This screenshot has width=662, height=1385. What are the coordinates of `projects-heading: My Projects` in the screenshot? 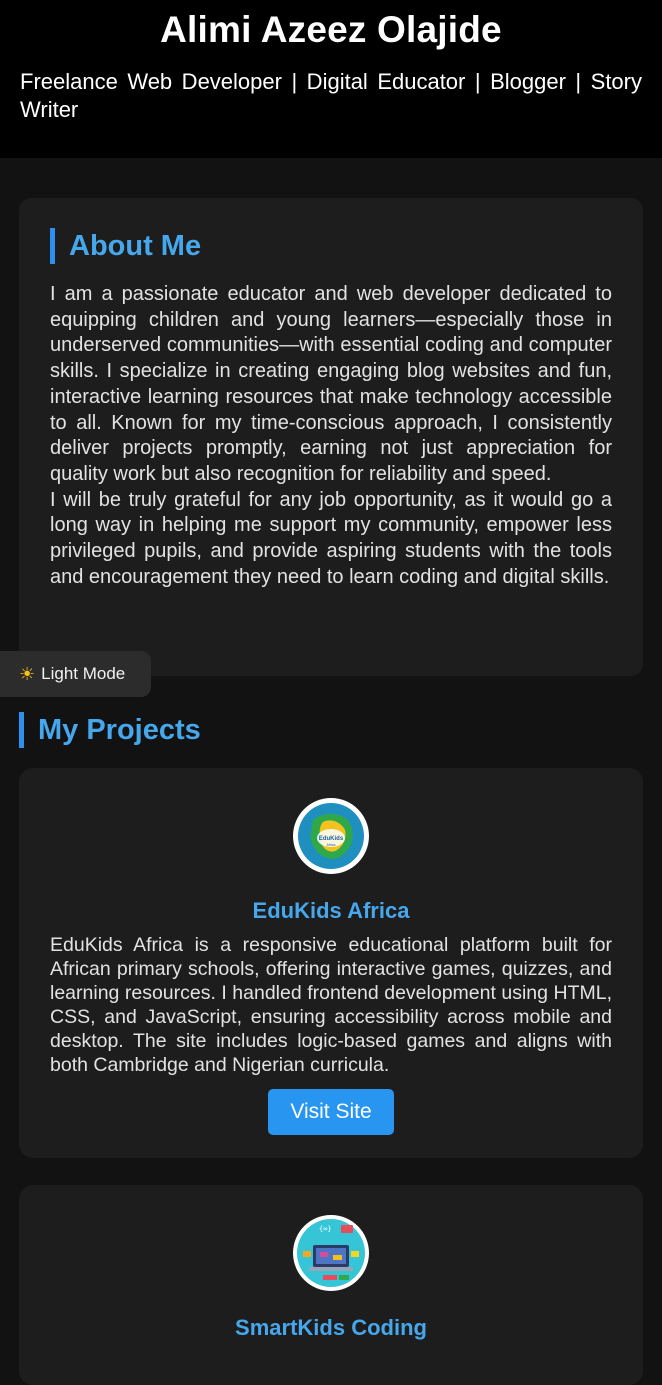 It's located at (110, 730).